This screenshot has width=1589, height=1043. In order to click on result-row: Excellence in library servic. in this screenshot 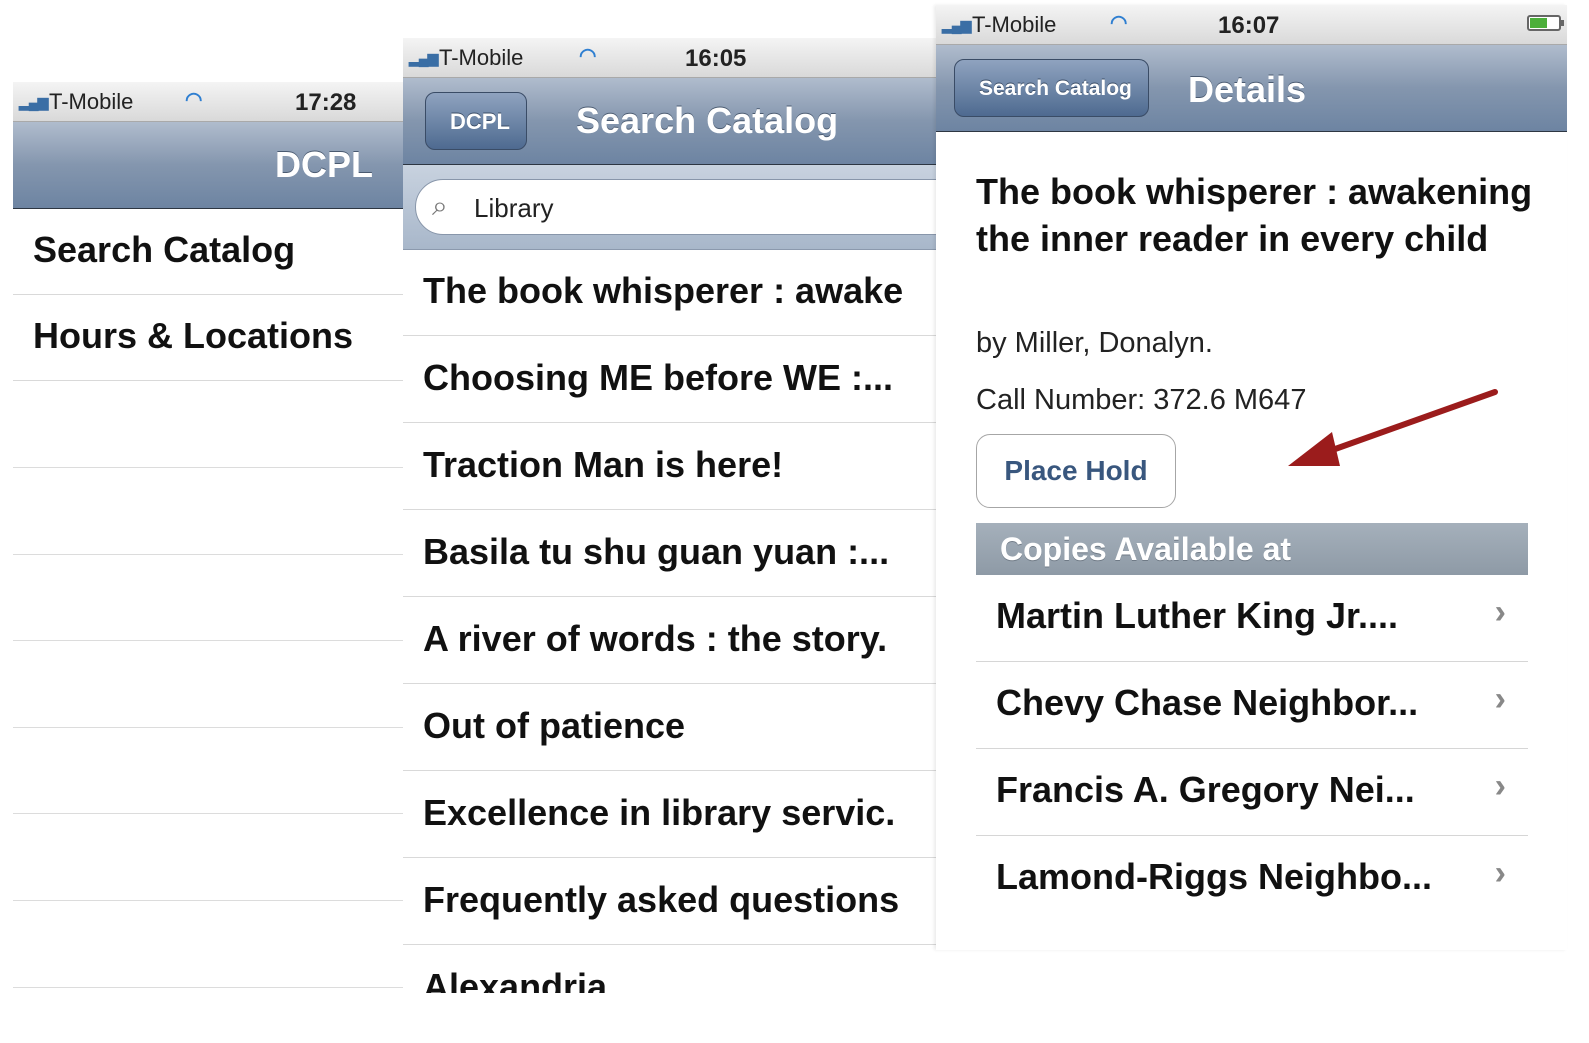, I will do `click(669, 815)`.